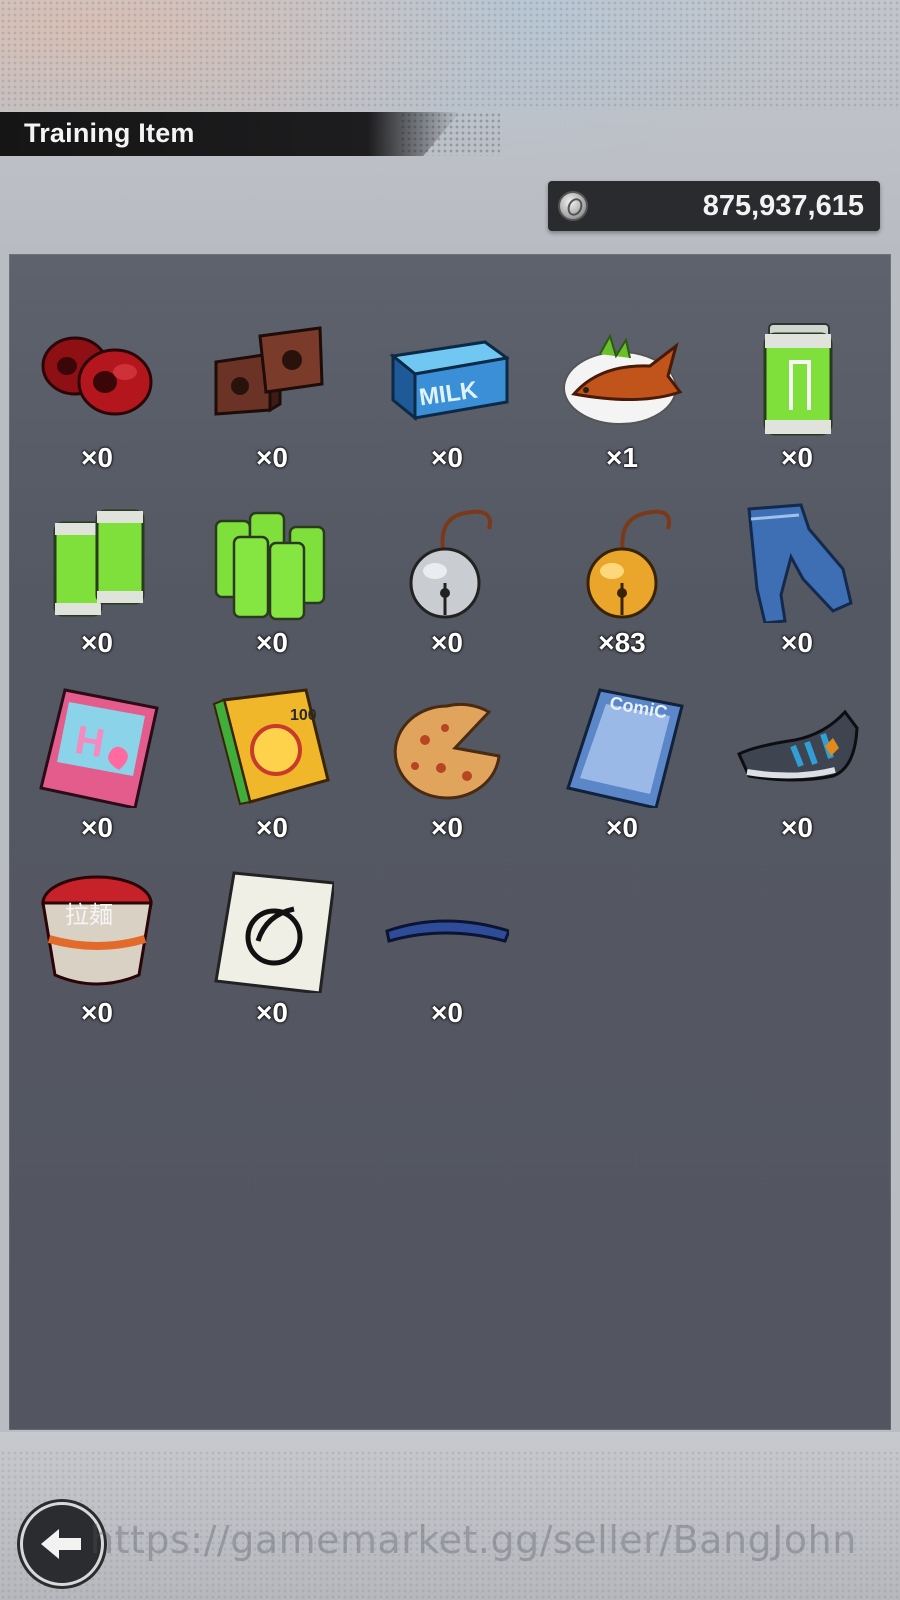  What do you see at coordinates (450, 564) in the screenshot?
I see `silver-bell-icon` at bounding box center [450, 564].